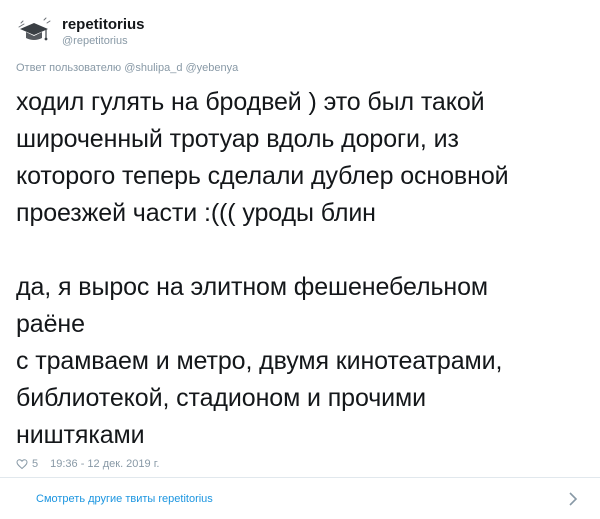 Image resolution: width=600 pixels, height=519 pixels. Describe the element at coordinates (124, 498) in the screenshot. I see `more-tweets-label: Смотреть другие твиты repetitorius` at that location.